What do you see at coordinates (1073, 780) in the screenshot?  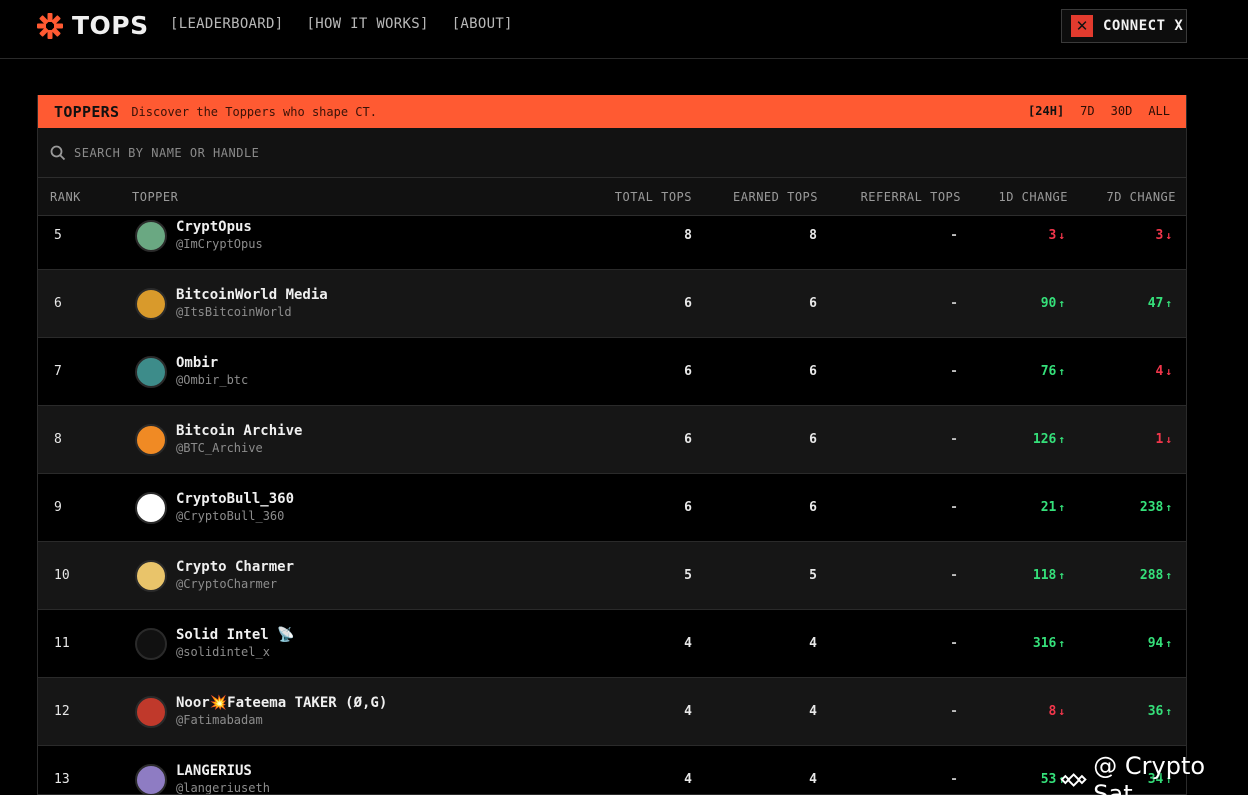 I see `binance-logo-icon` at bounding box center [1073, 780].